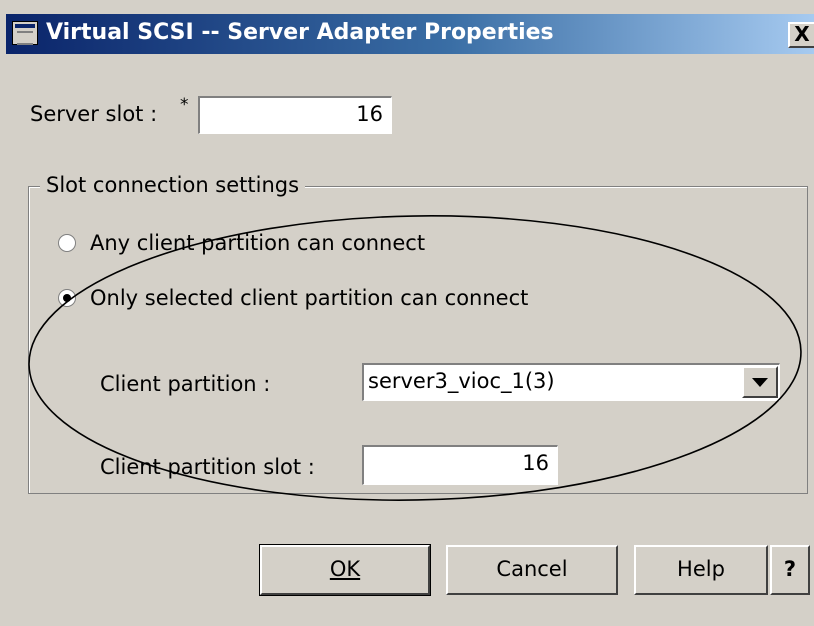  Describe the element at coordinates (760, 382) in the screenshot. I see `chevron-down-icon` at that location.